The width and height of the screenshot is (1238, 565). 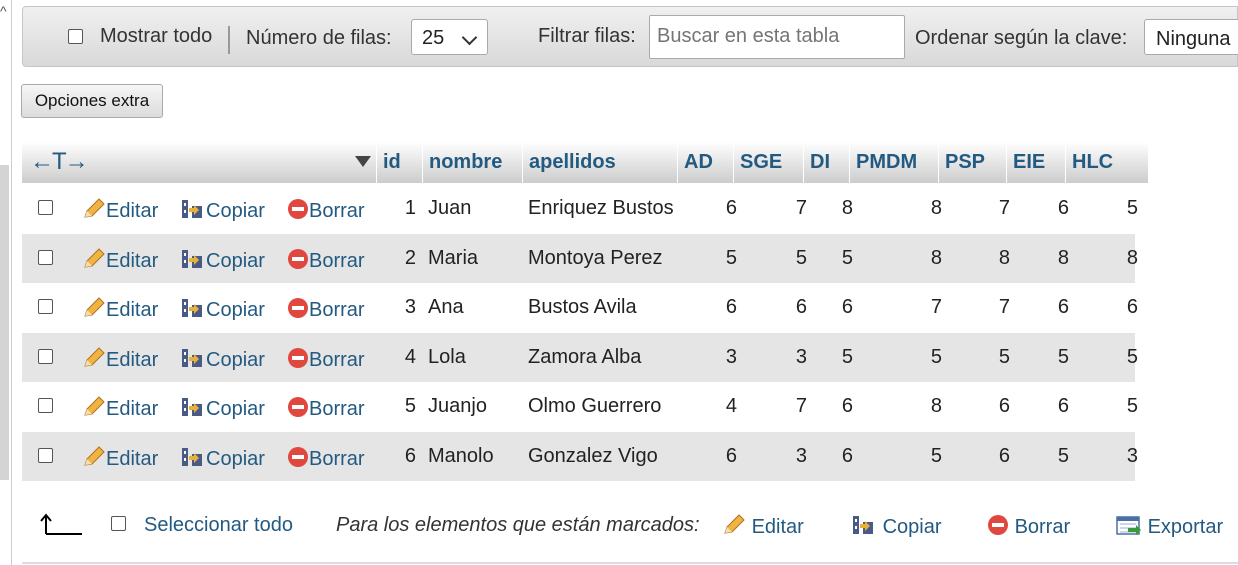 What do you see at coordinates (1132, 307) in the screenshot?
I see `cell-hlc: 6` at bounding box center [1132, 307].